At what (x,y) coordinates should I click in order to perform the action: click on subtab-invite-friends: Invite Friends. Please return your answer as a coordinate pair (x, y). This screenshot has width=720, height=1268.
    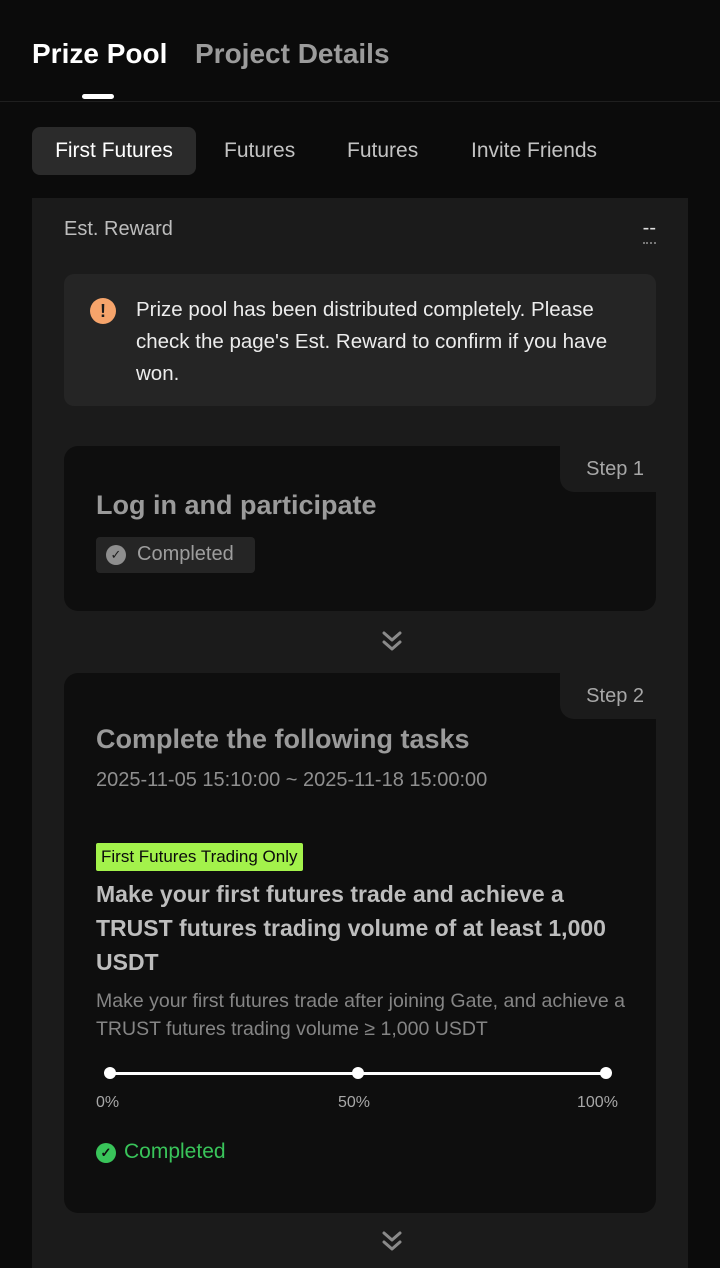
    Looking at the image, I should click on (534, 151).